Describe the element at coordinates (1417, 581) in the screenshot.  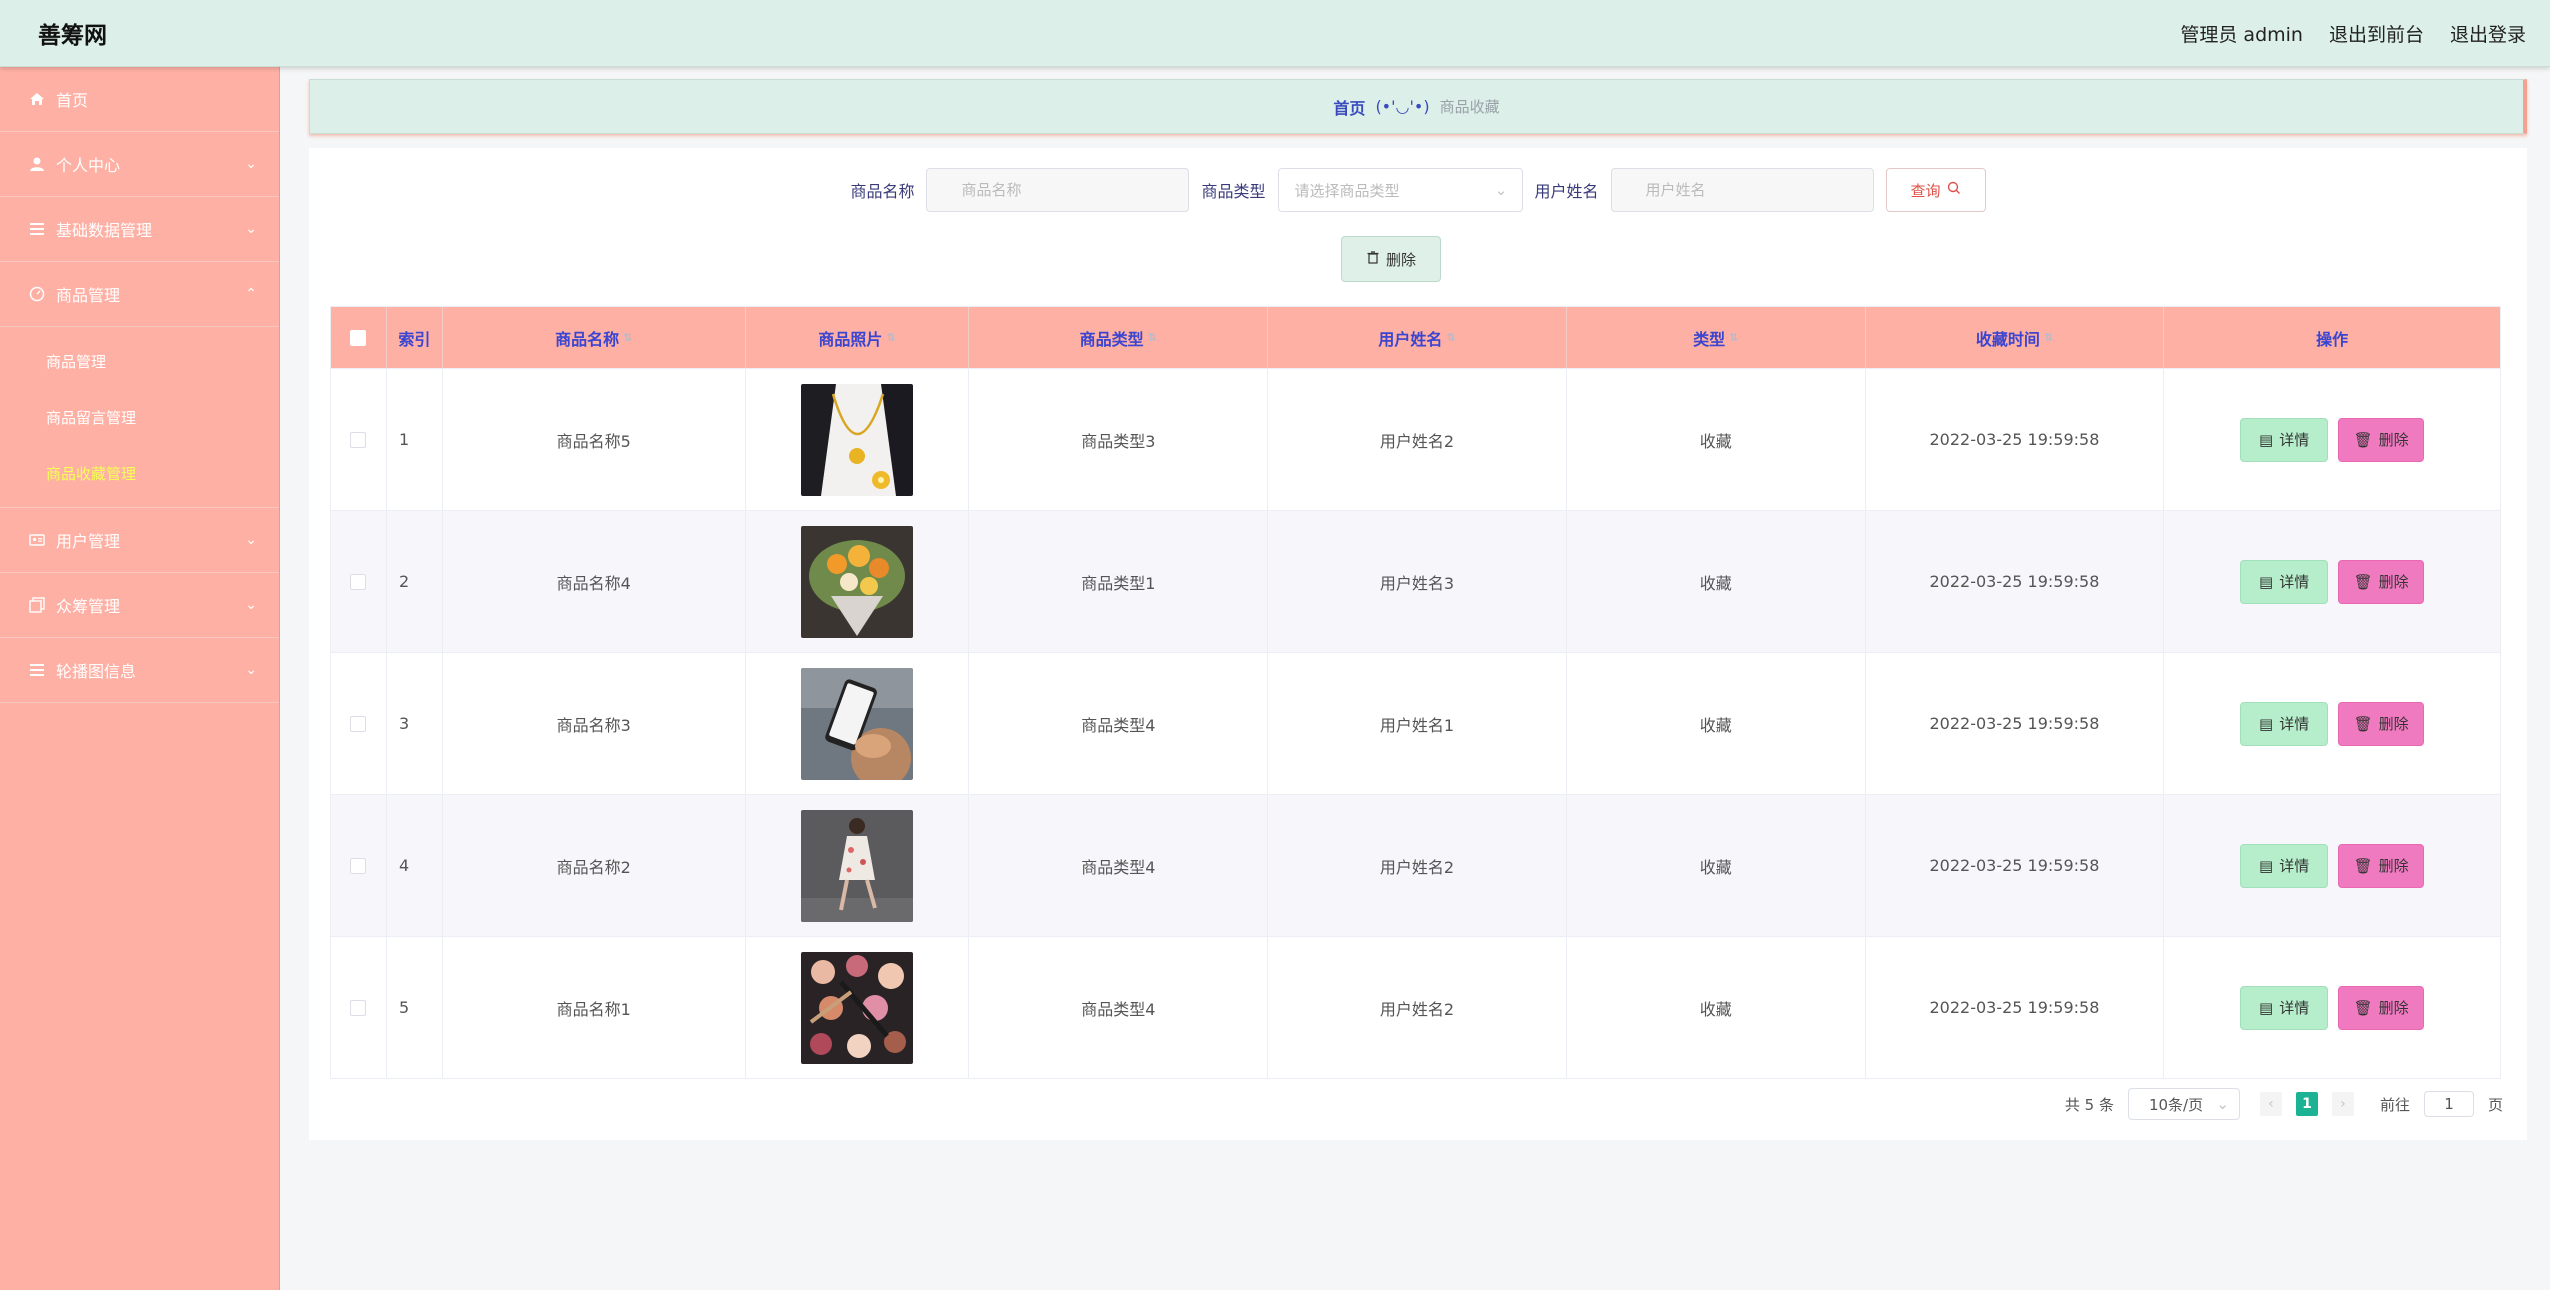
I see `user-name-cell: 用户姓名3` at that location.